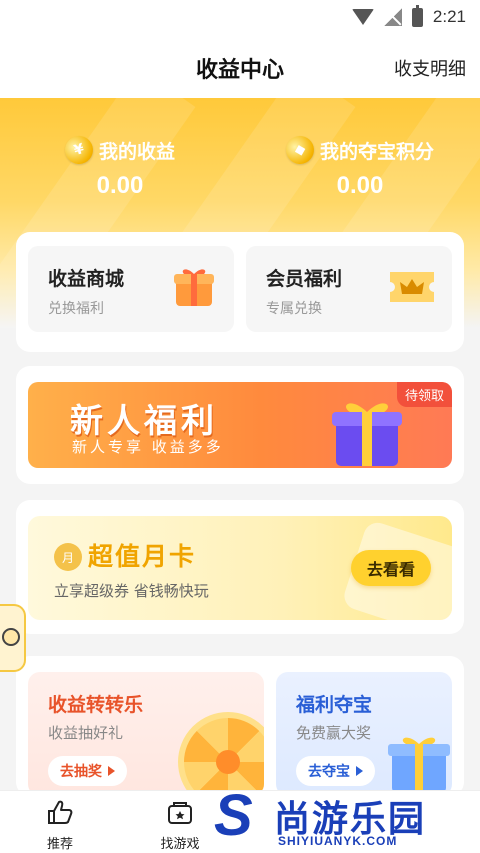 The height and width of the screenshot is (853, 480). Describe the element at coordinates (131, 289) in the screenshot. I see `earnings-mall-tile: 收益商城 兑换福利` at that location.